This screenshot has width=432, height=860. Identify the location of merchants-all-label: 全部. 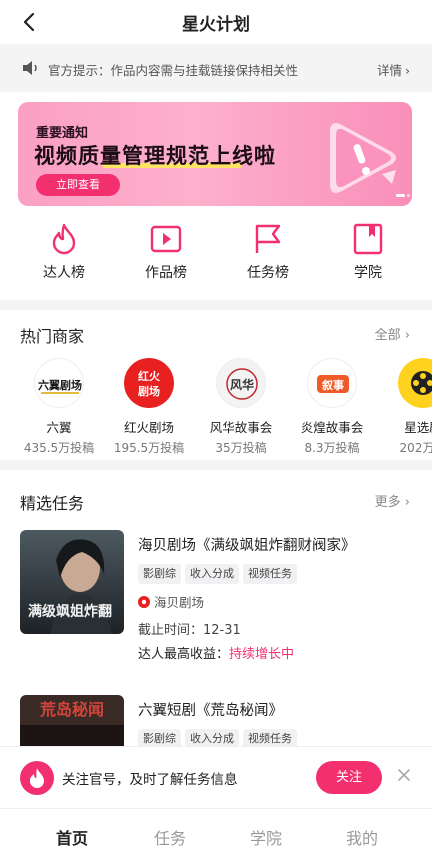
(387, 335).